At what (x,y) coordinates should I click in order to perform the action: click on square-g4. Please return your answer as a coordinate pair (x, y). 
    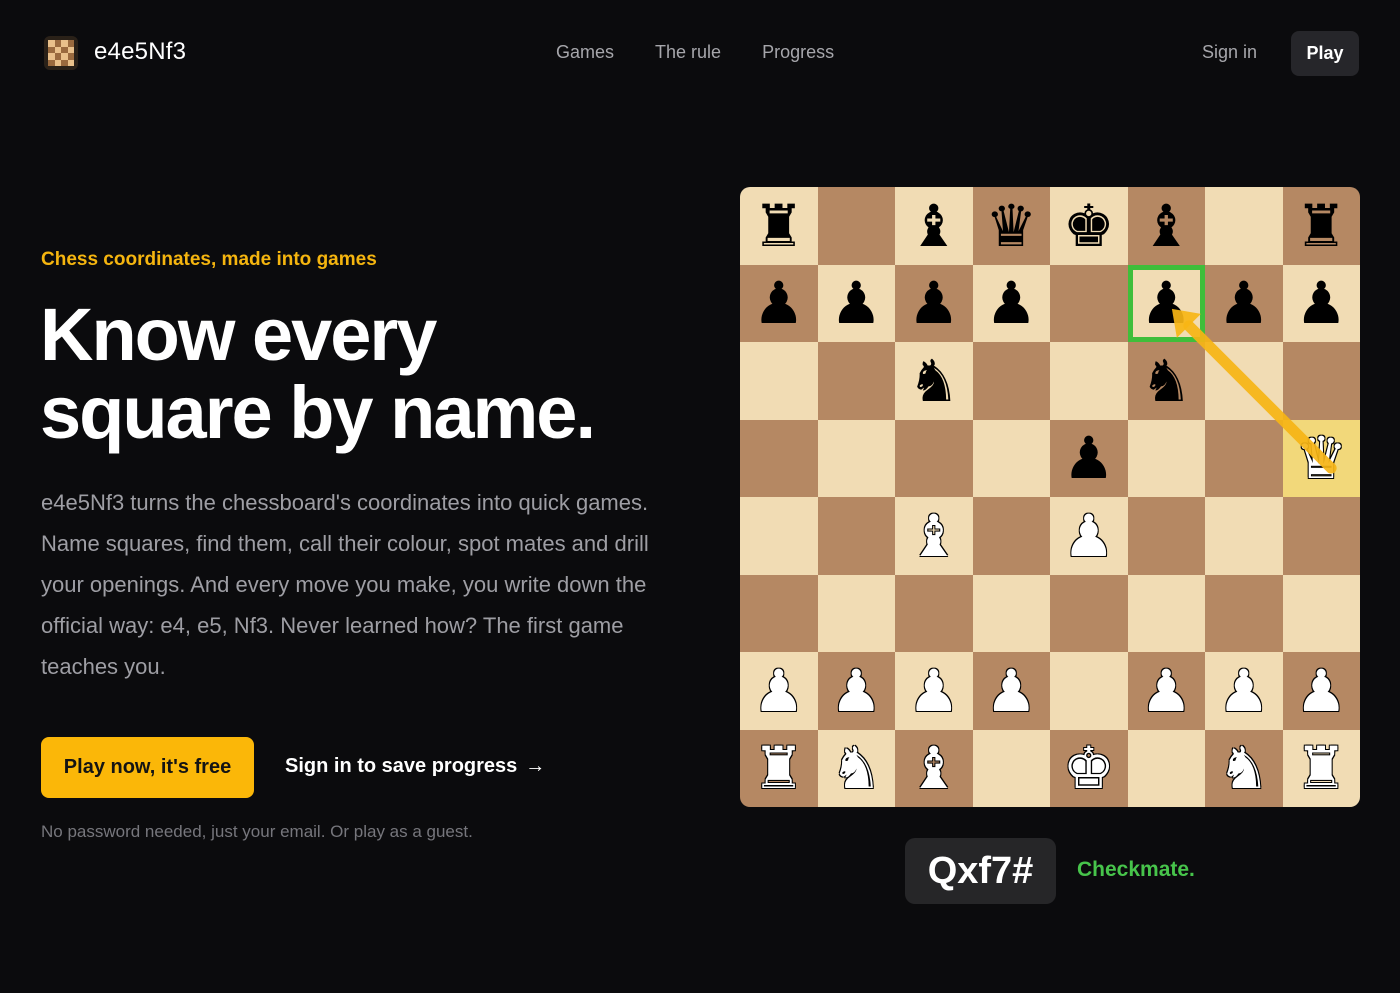
    Looking at the image, I should click on (1244, 536).